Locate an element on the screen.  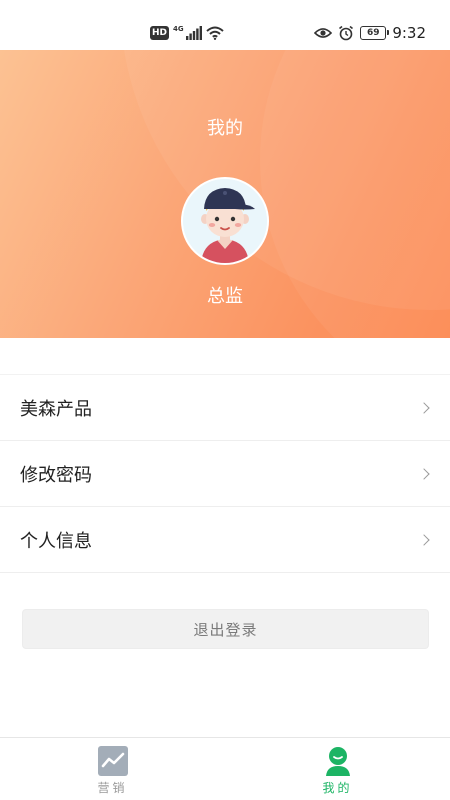
menu-item-personal-info: 个人信息 is located at coordinates (225, 540).